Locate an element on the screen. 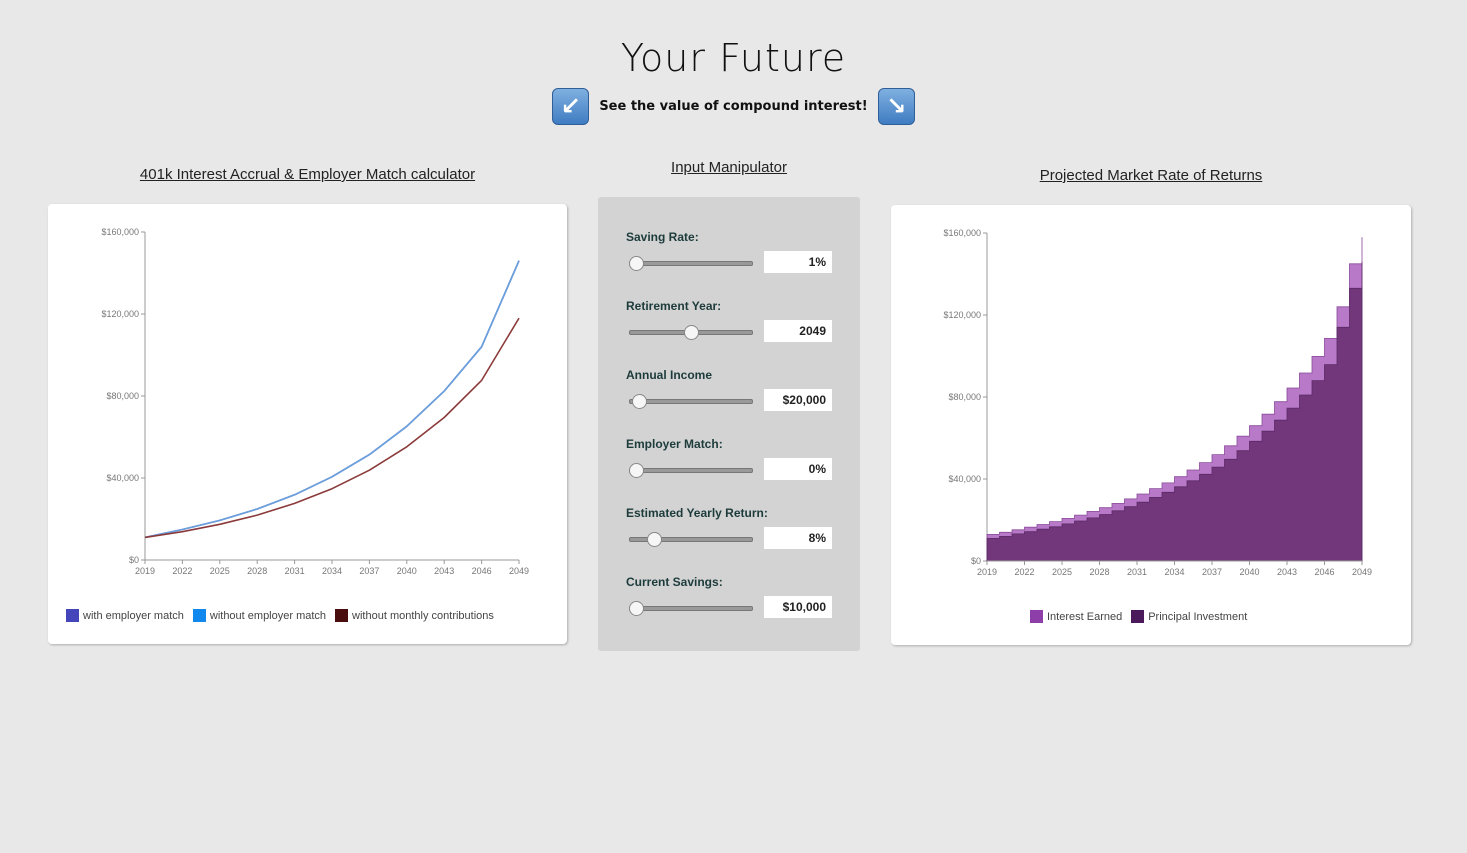 The image size is (1467, 853). subtitle-row: ↙ See the value of compound interest! ↘ is located at coordinates (733, 106).